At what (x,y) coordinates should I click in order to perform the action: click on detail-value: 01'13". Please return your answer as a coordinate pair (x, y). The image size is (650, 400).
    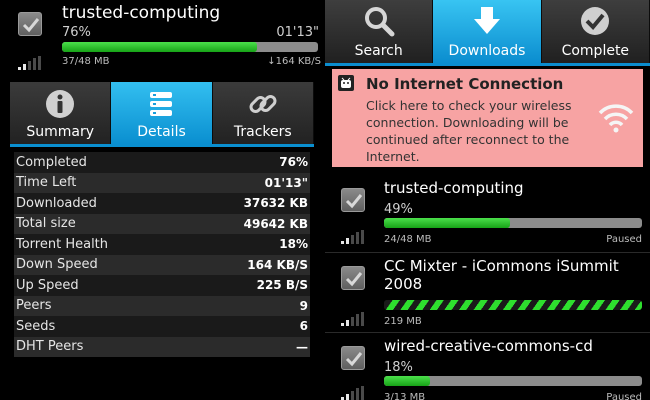
    Looking at the image, I should click on (286, 182).